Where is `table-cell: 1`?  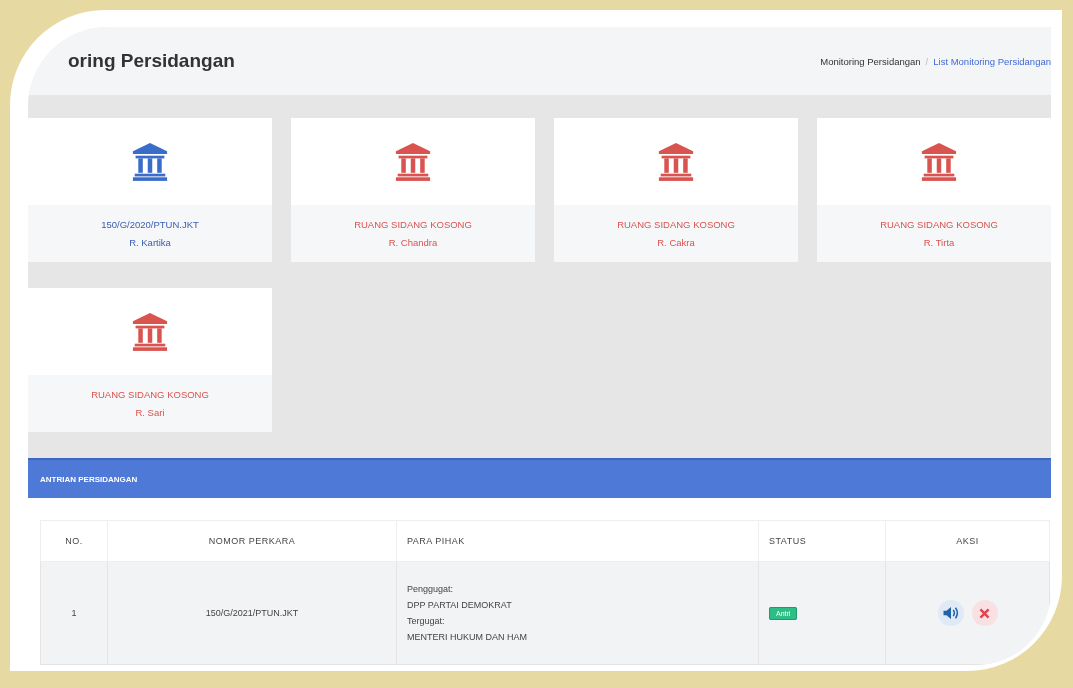 table-cell: 1 is located at coordinates (74, 613).